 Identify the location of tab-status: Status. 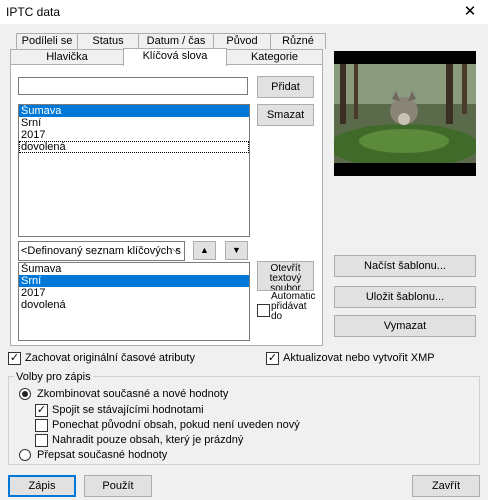
(108, 41).